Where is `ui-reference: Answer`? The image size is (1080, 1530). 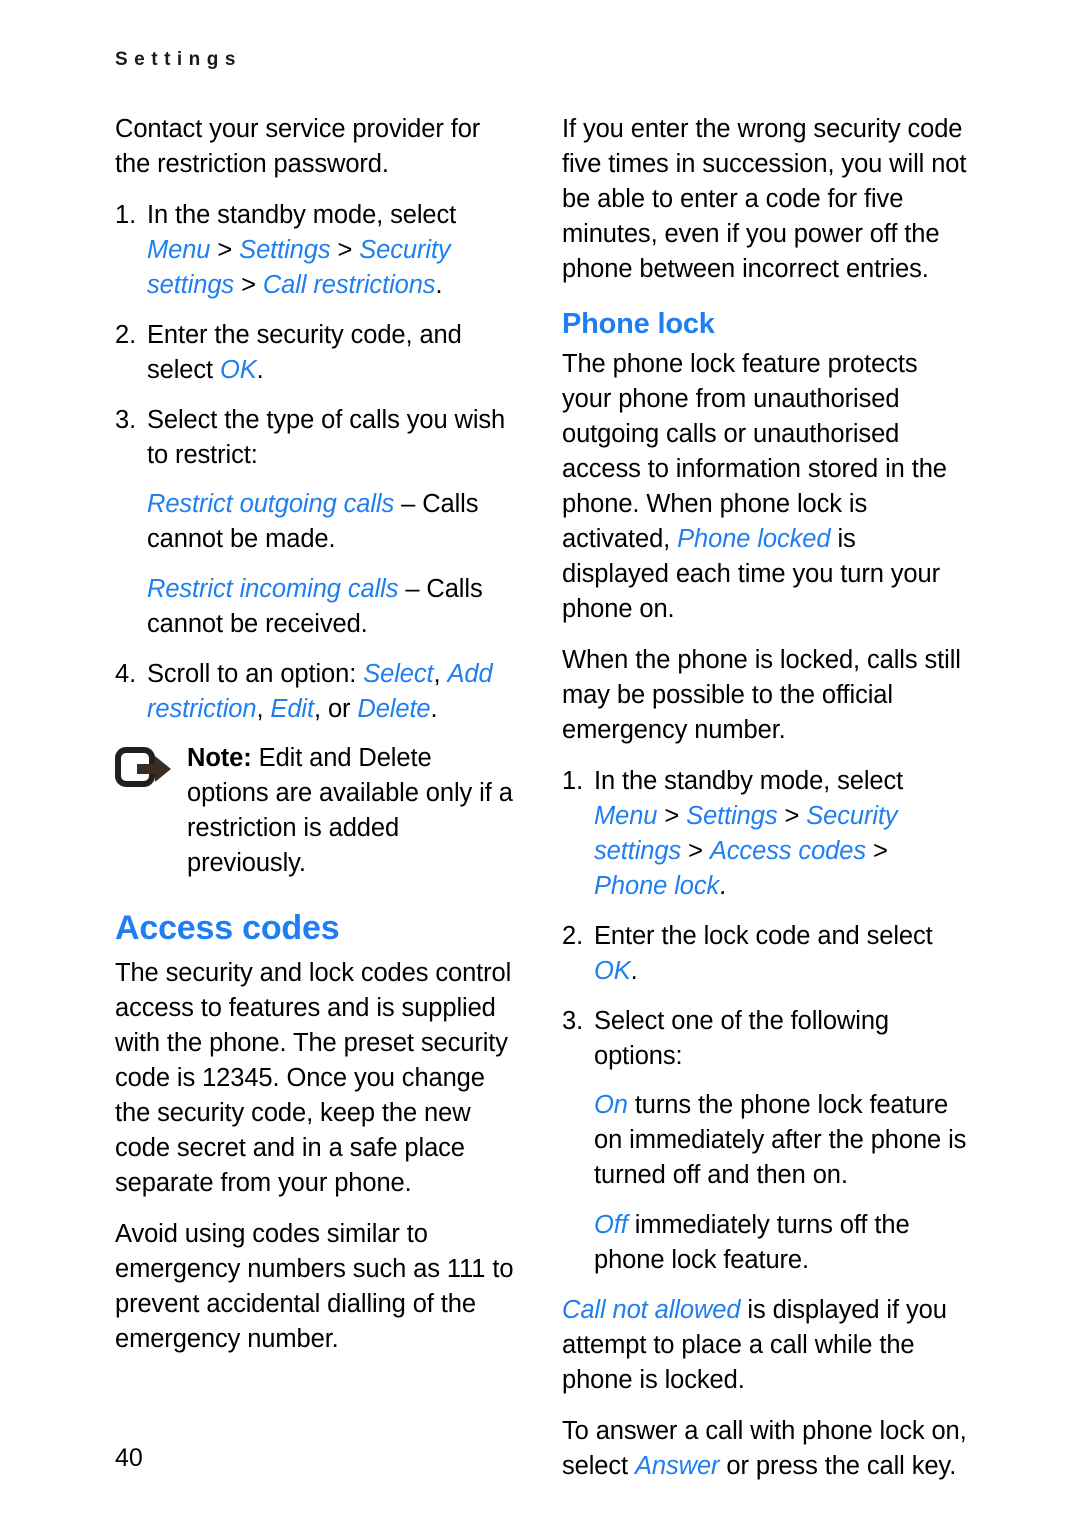
ui-reference: Answer is located at coordinates (677, 1466).